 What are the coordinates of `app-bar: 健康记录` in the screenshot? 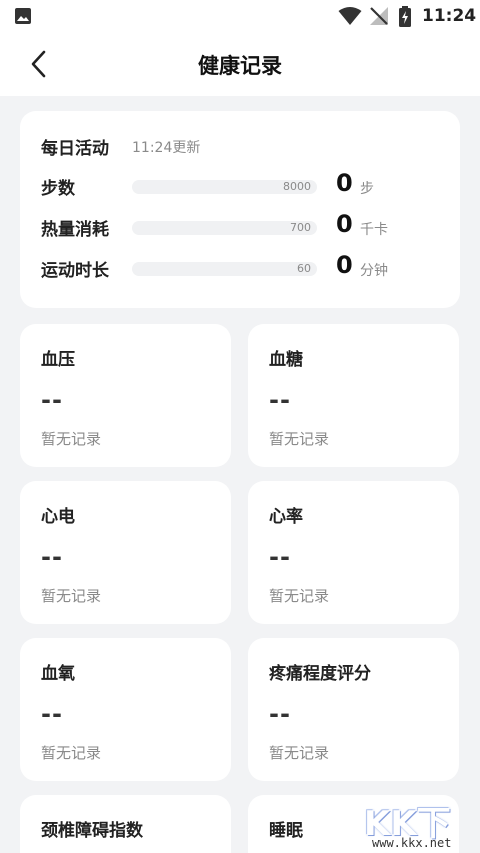 It's located at (240, 64).